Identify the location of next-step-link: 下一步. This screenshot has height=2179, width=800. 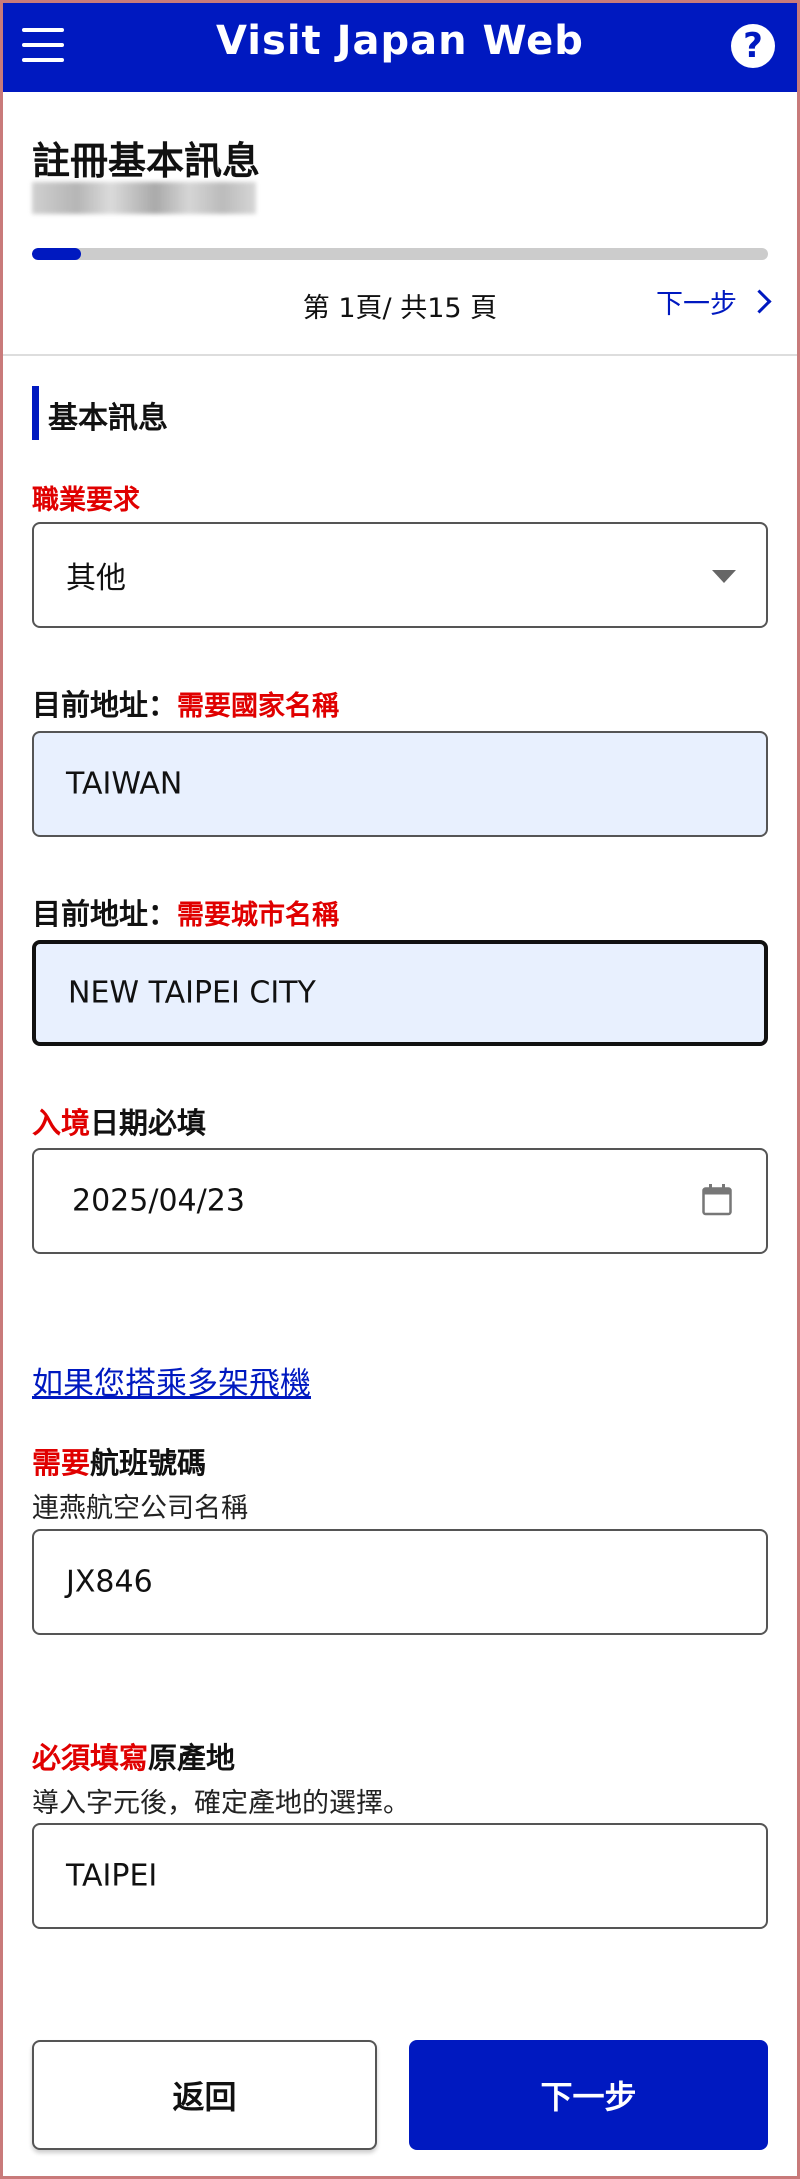
(714, 301).